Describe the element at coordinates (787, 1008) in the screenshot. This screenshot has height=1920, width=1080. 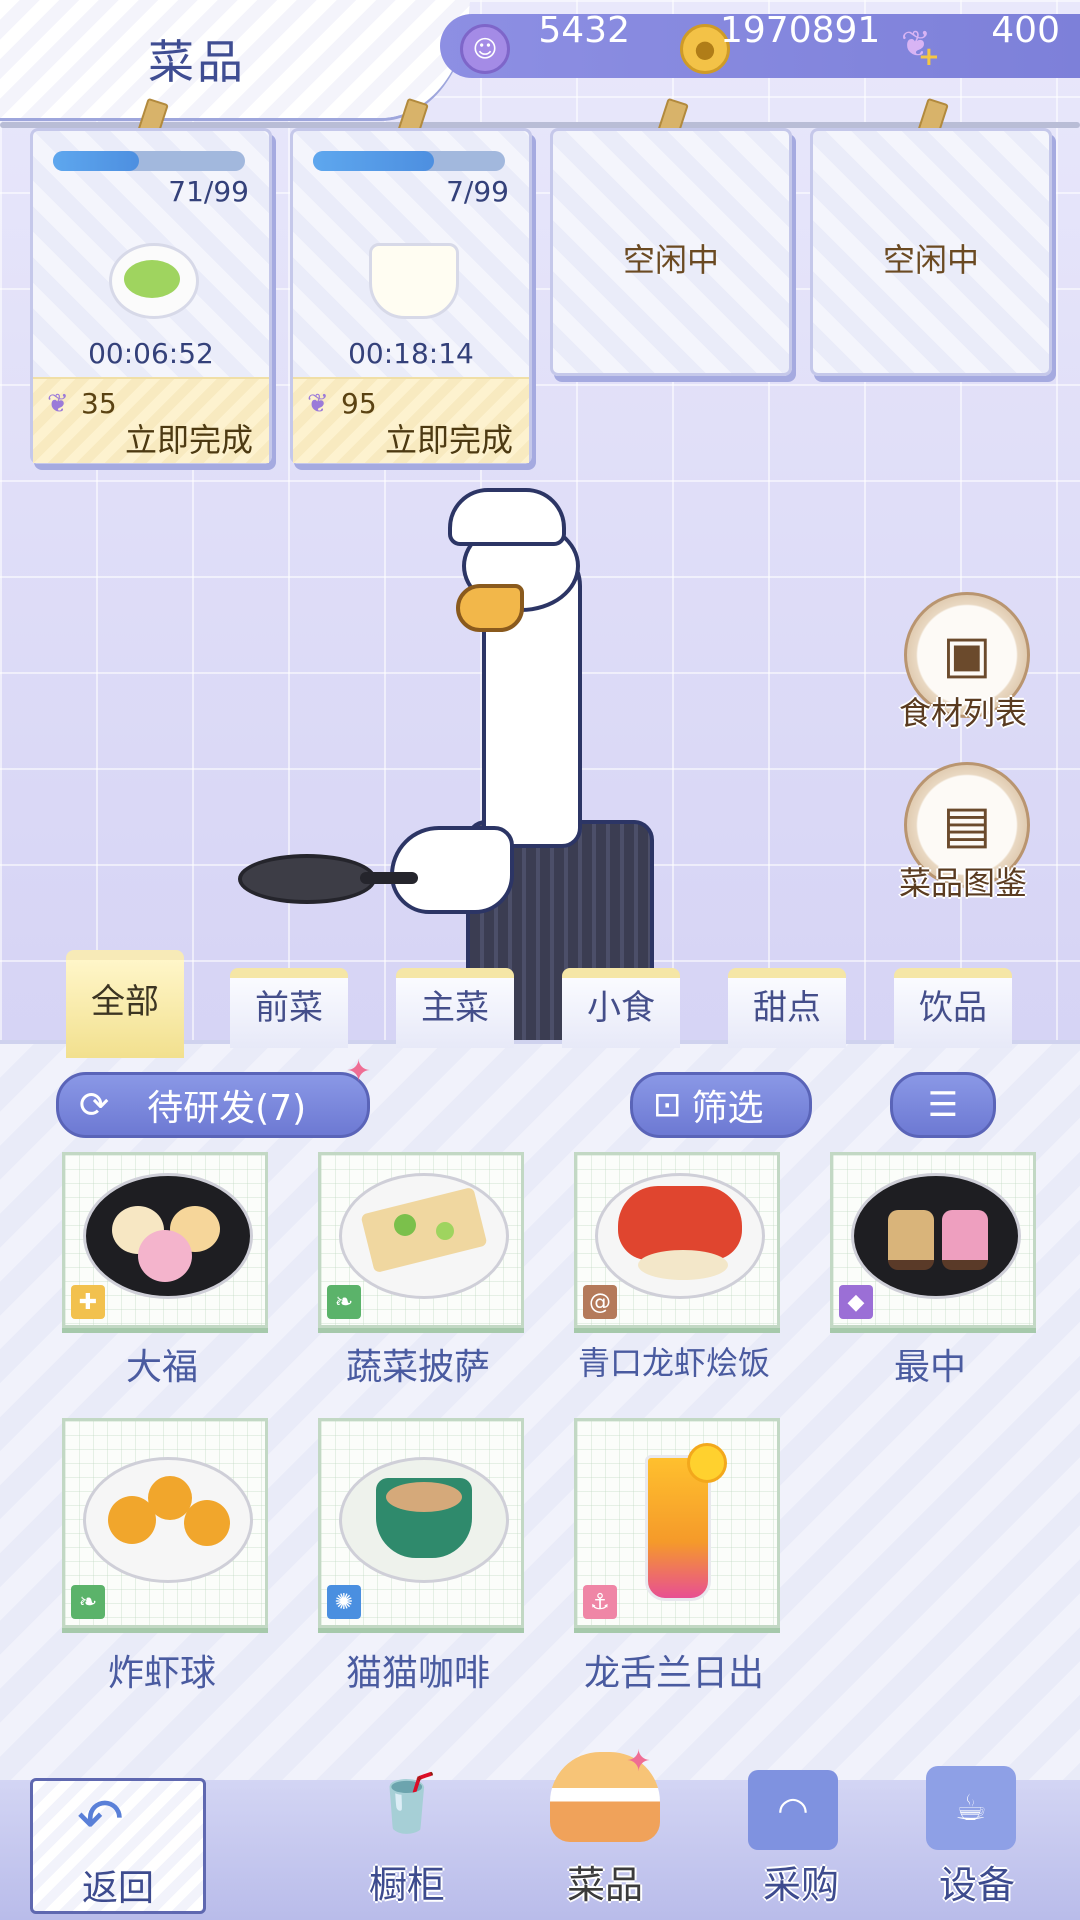
I see `tab-dessert: 甜点` at that location.